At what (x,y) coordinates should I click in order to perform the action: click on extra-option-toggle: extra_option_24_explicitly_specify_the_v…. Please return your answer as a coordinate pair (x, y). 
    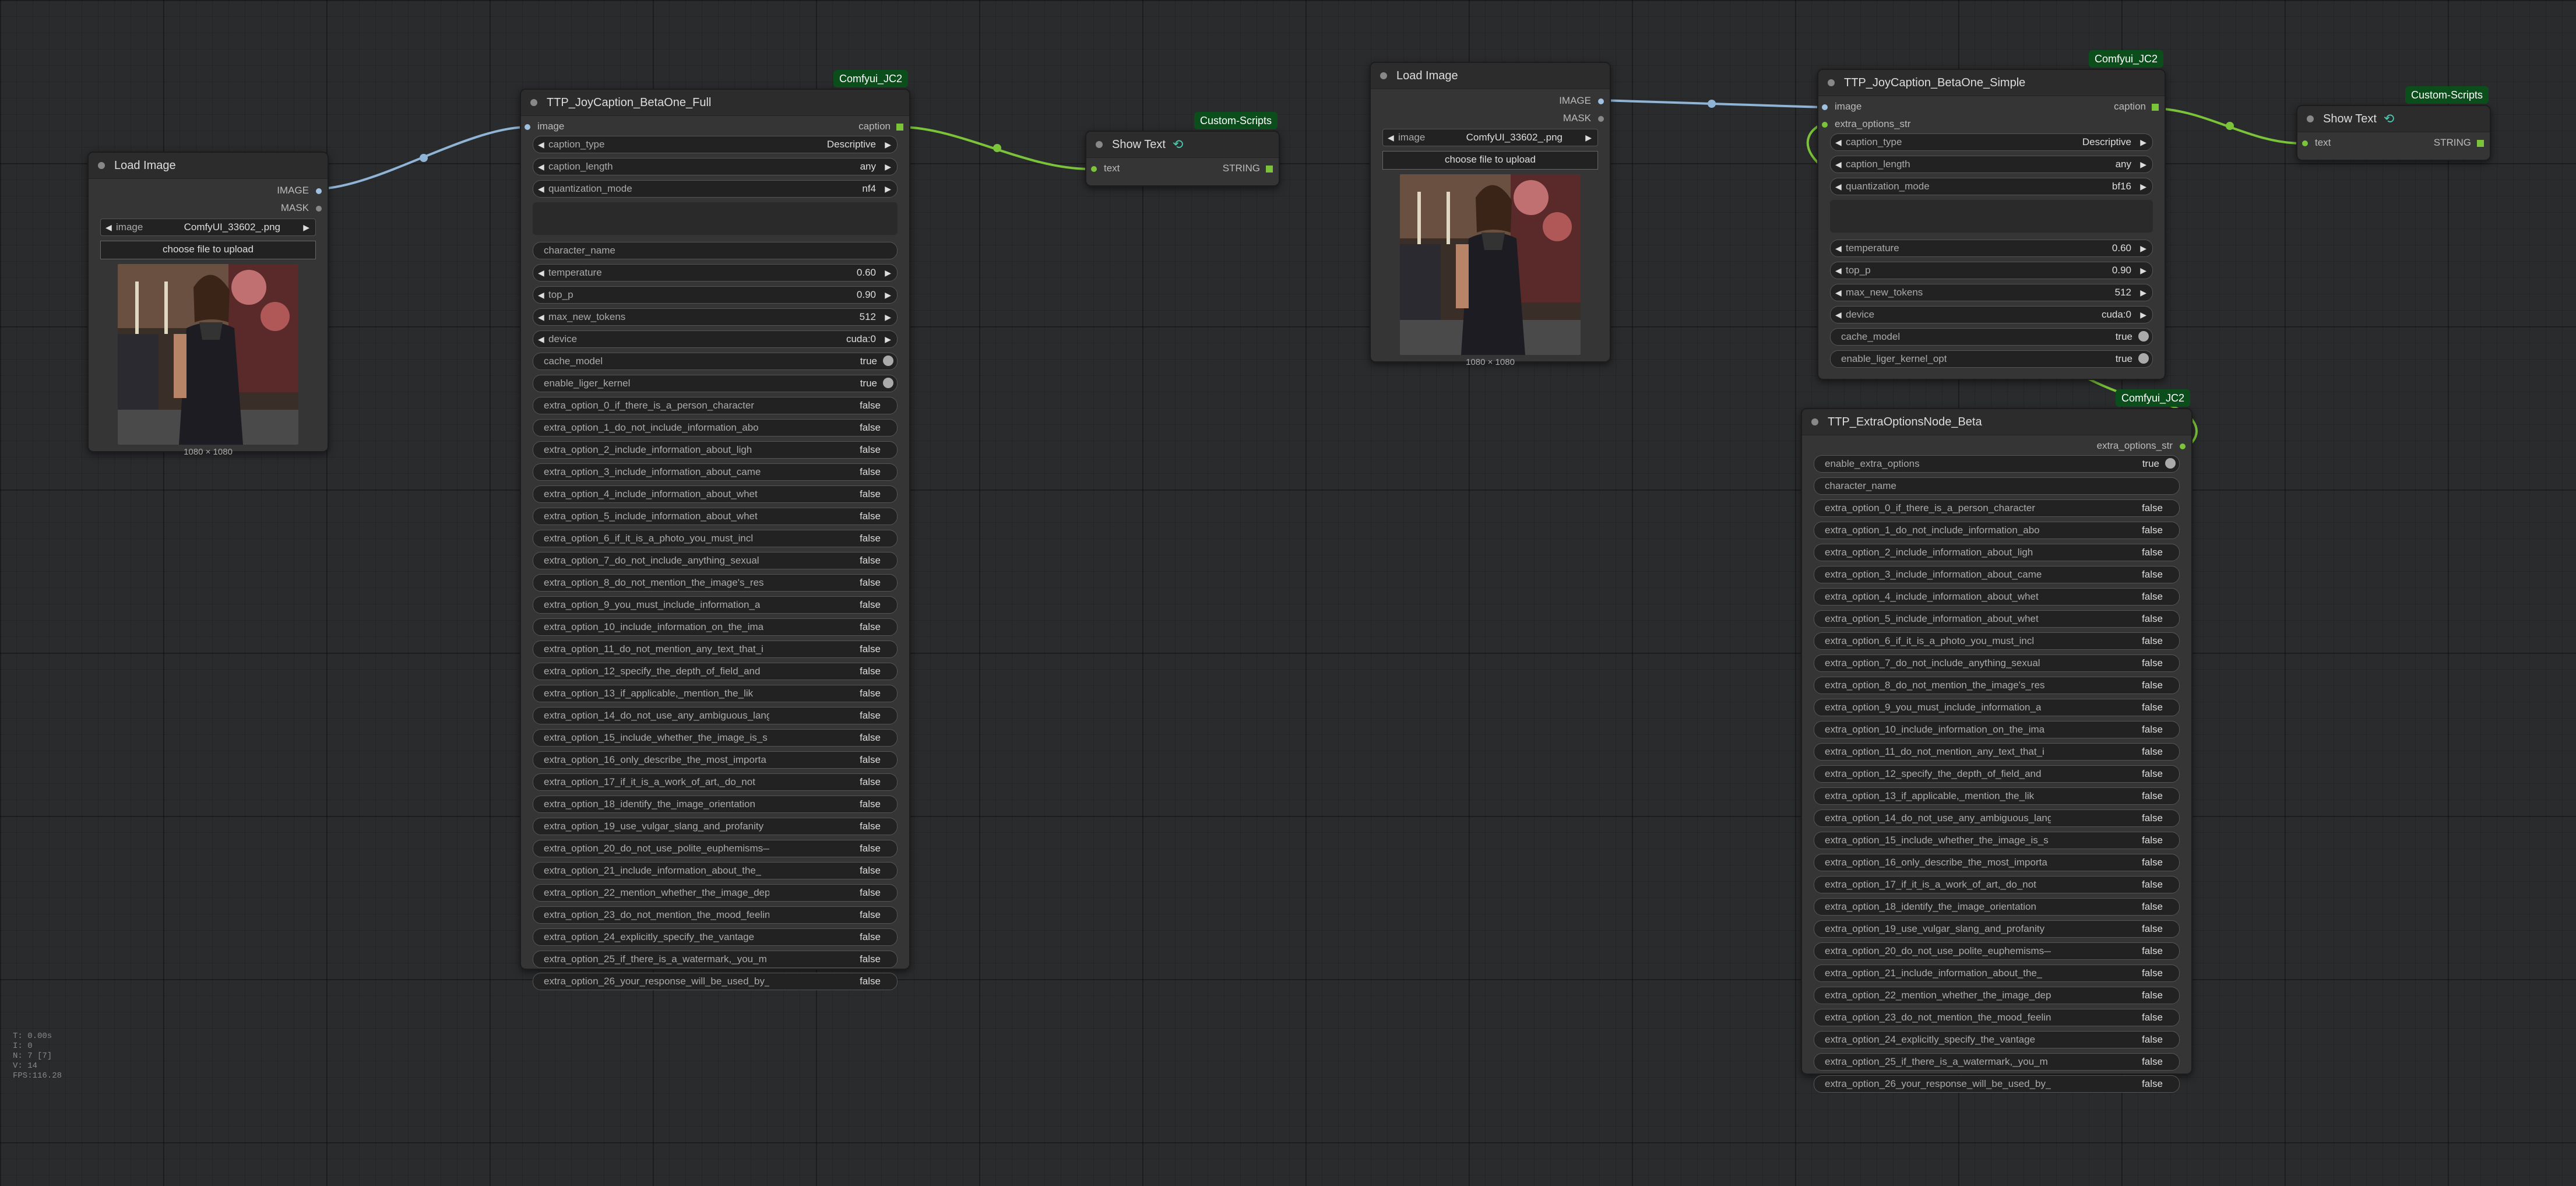
    Looking at the image, I should click on (716, 937).